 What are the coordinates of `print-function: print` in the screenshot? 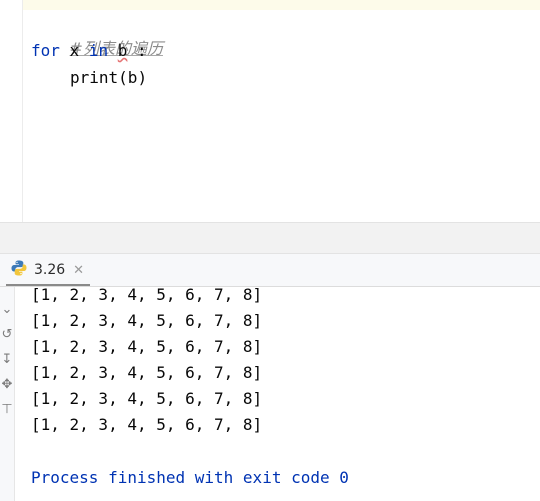 It's located at (94, 77).